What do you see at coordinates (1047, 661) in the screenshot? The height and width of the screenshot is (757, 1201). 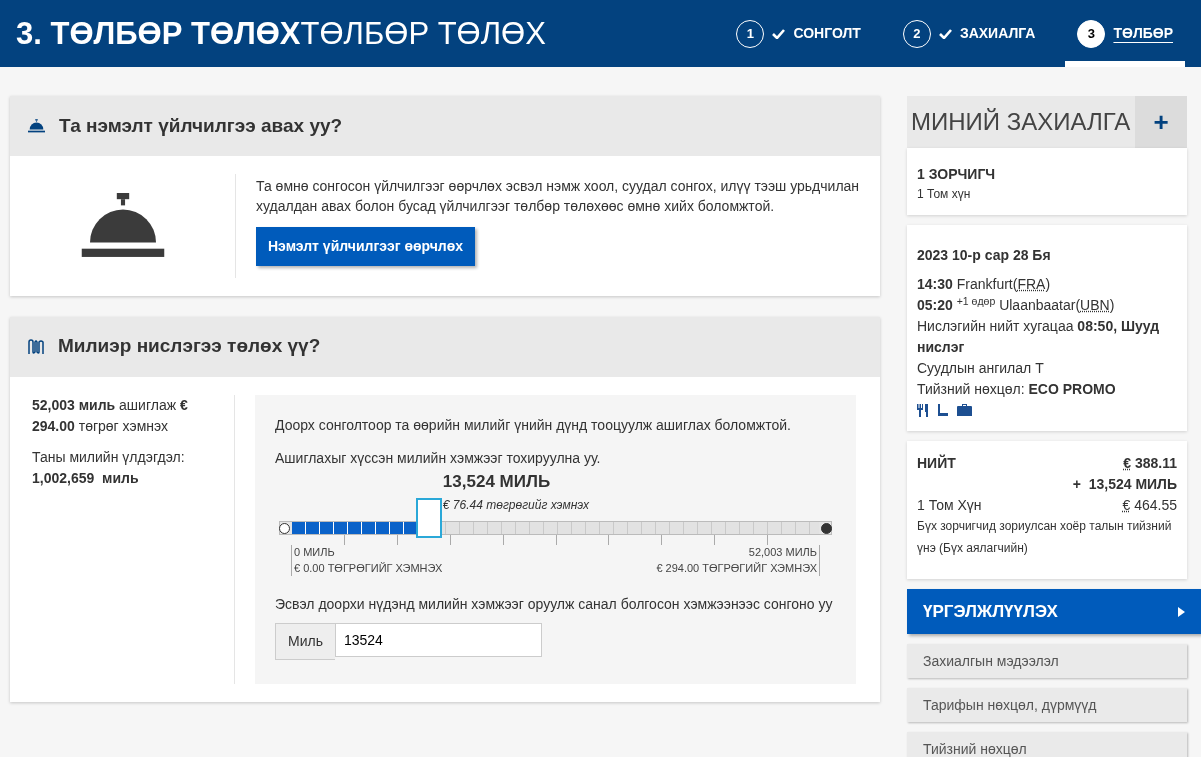 I see `sidebar-link: Захиалгын мэдээлэл` at bounding box center [1047, 661].